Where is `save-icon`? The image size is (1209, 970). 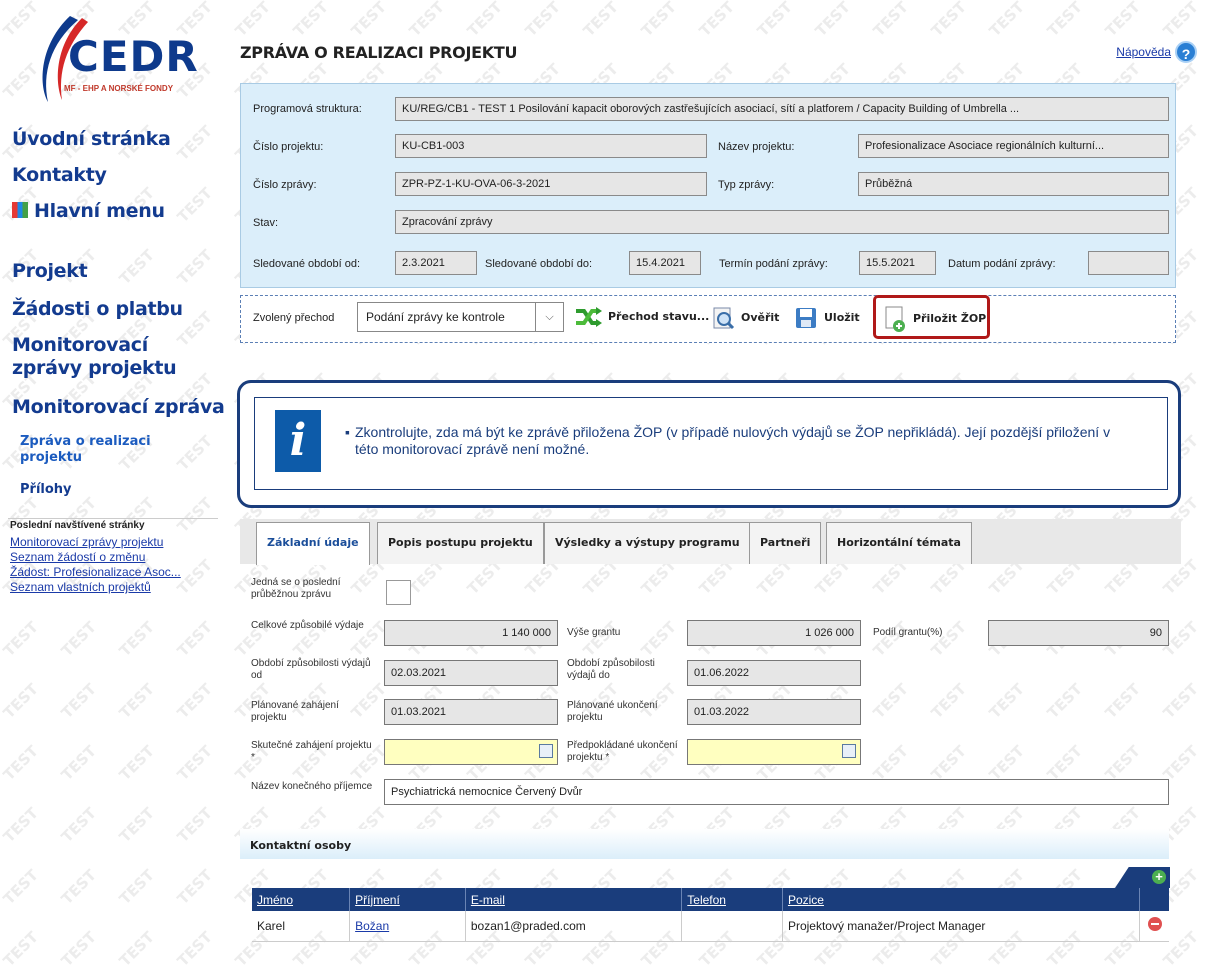
save-icon is located at coordinates (806, 318).